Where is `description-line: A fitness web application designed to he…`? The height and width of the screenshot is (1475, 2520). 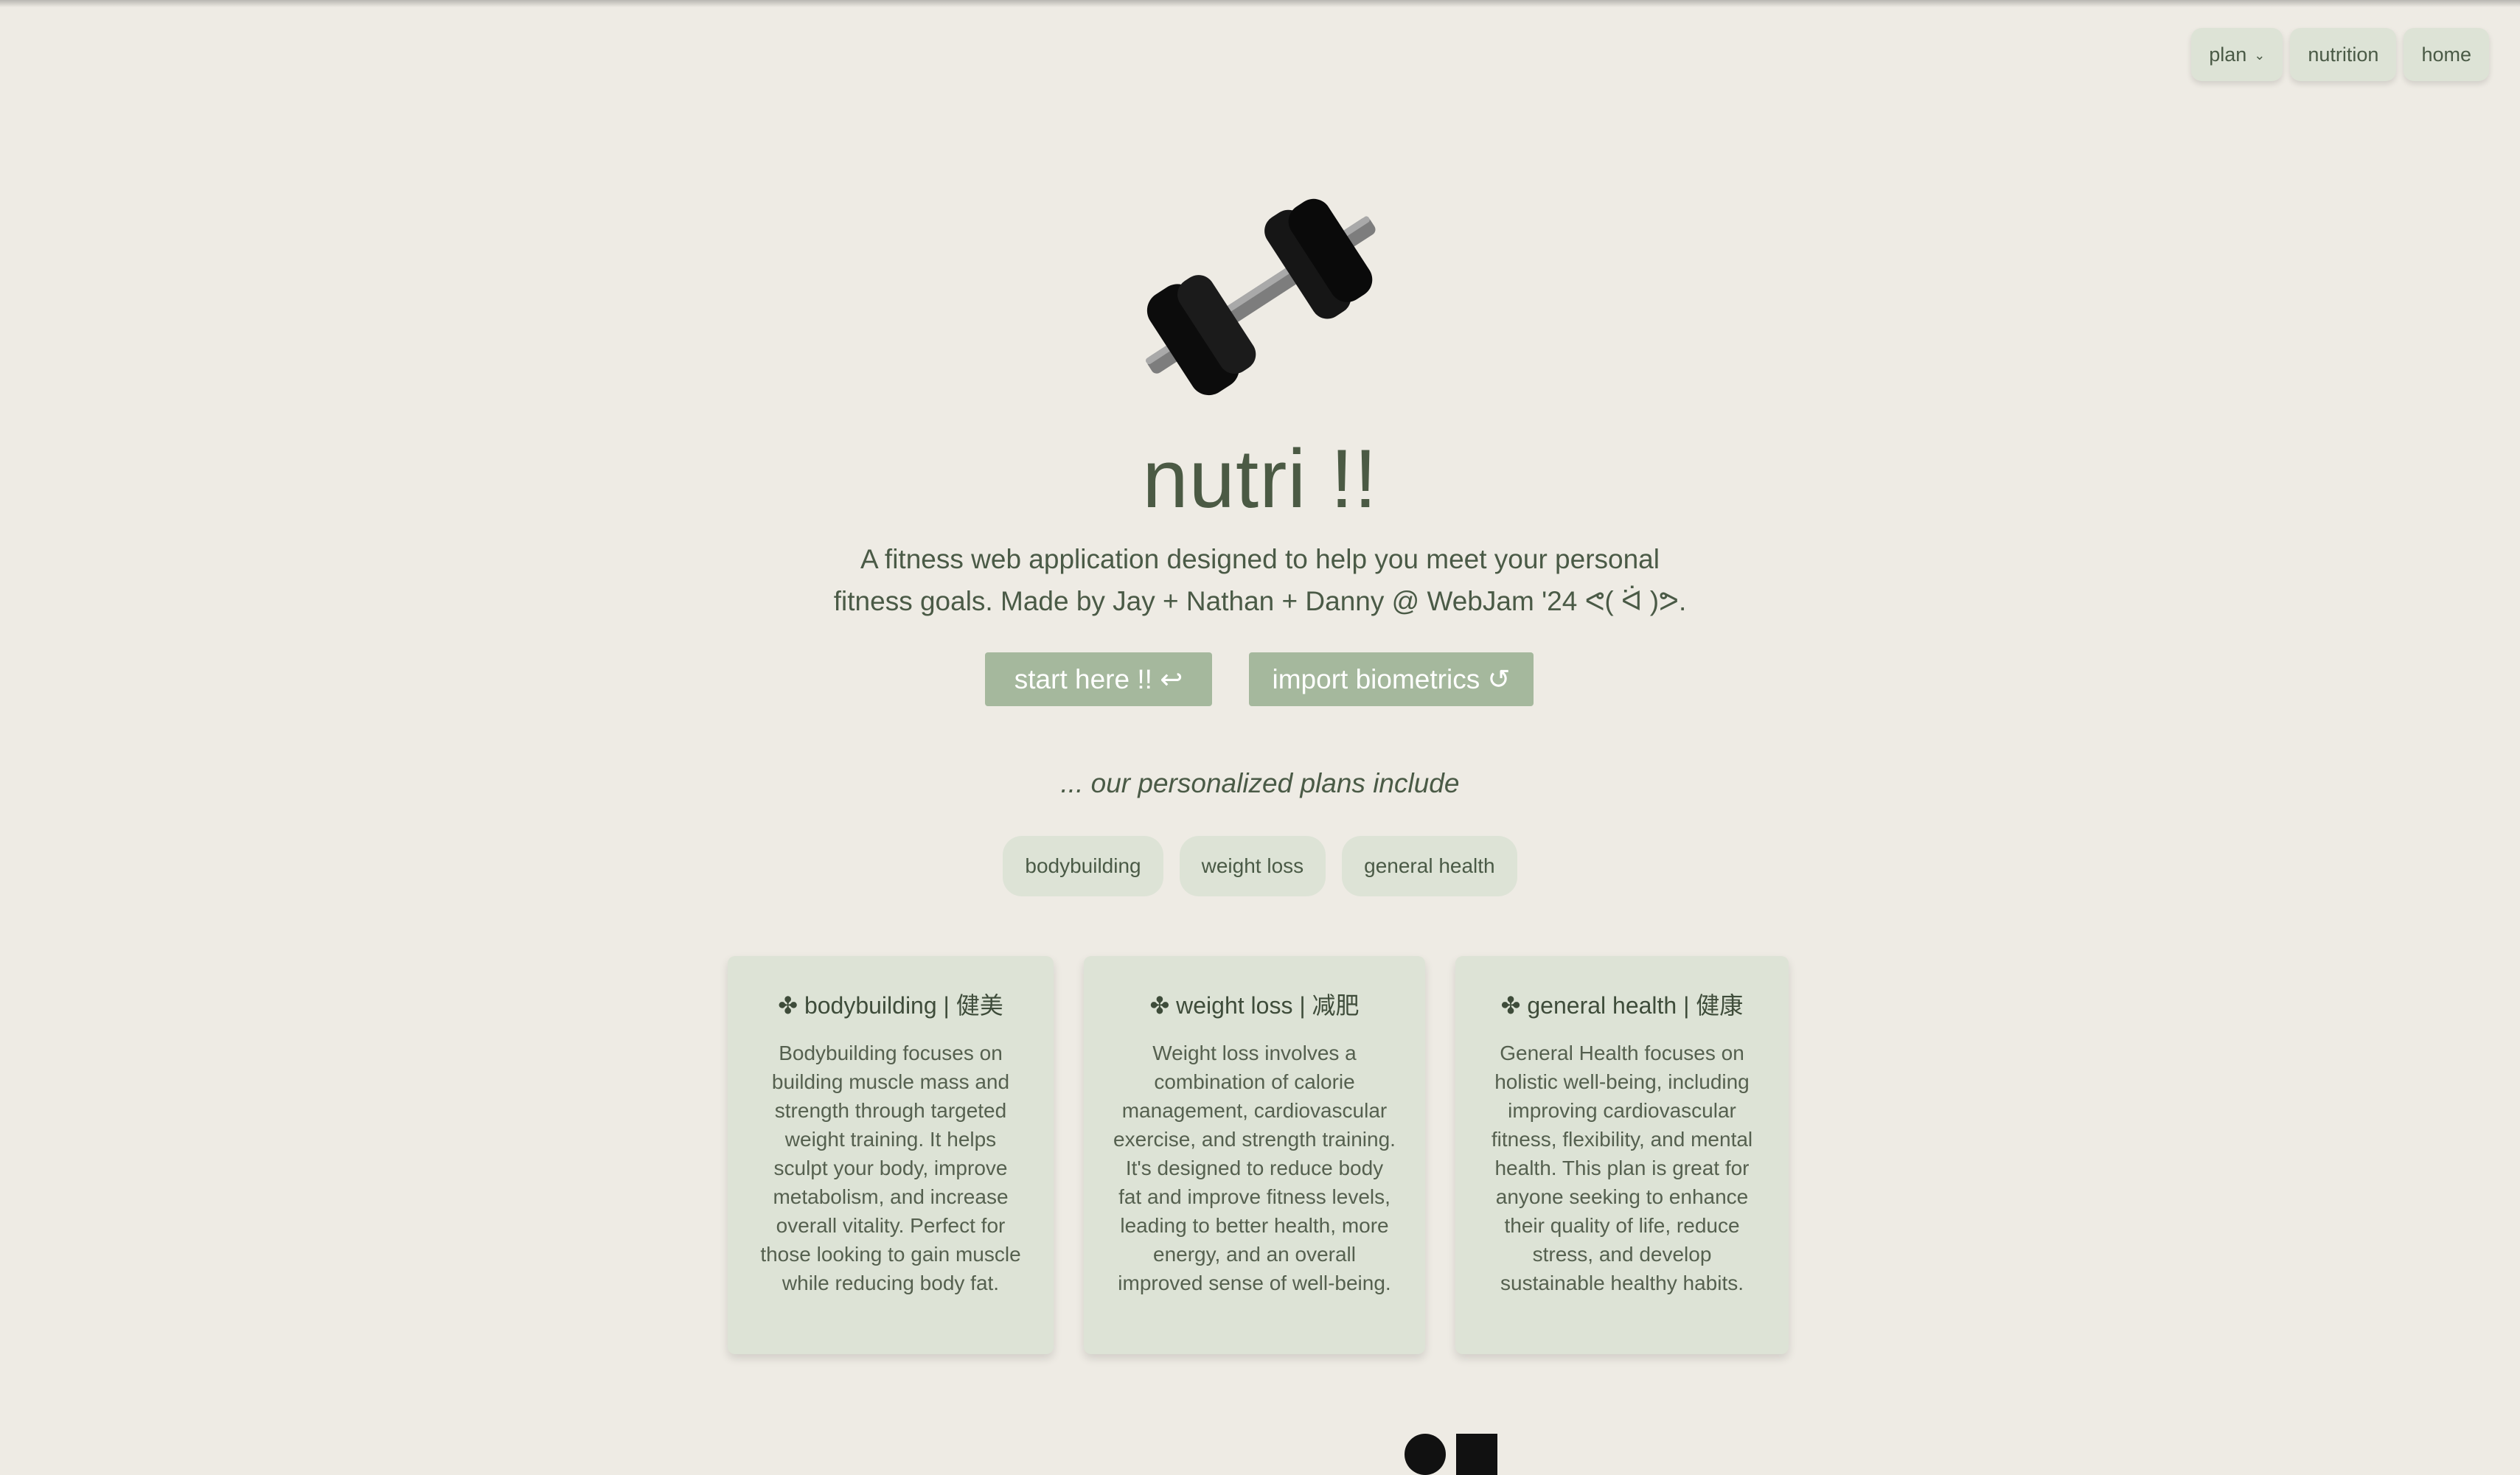
description-line: A fitness web application designed to he… is located at coordinates (1260, 559).